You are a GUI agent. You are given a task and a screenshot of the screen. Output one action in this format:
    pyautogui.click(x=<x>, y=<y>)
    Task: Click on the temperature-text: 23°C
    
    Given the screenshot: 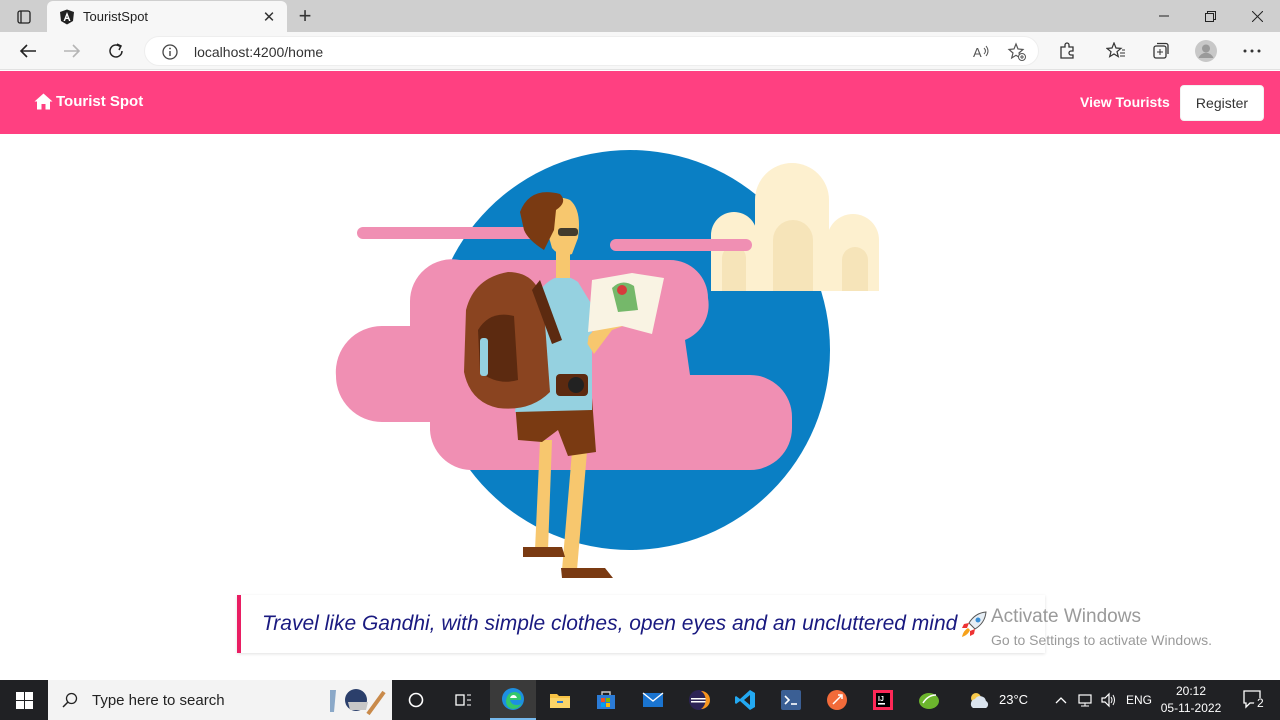 What is the action you would take?
    pyautogui.click(x=1013, y=699)
    